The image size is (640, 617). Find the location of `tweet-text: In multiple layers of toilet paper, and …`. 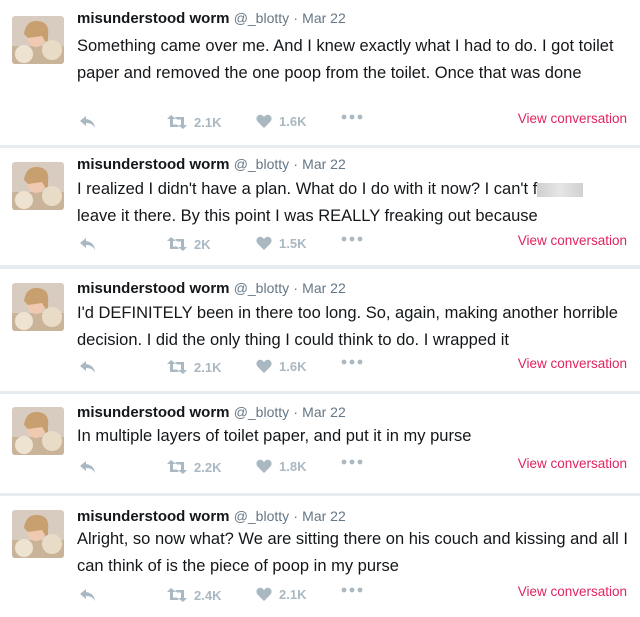

tweet-text: In multiple layers of toilet paper, and … is located at coordinates (274, 436).